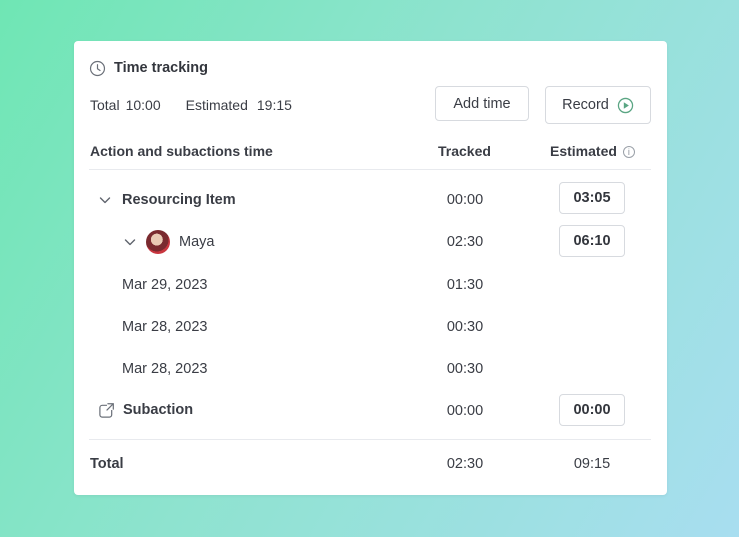 The image size is (739, 537). I want to click on time-summary: Total 10:00 Estimated 19:15, so click(191, 105).